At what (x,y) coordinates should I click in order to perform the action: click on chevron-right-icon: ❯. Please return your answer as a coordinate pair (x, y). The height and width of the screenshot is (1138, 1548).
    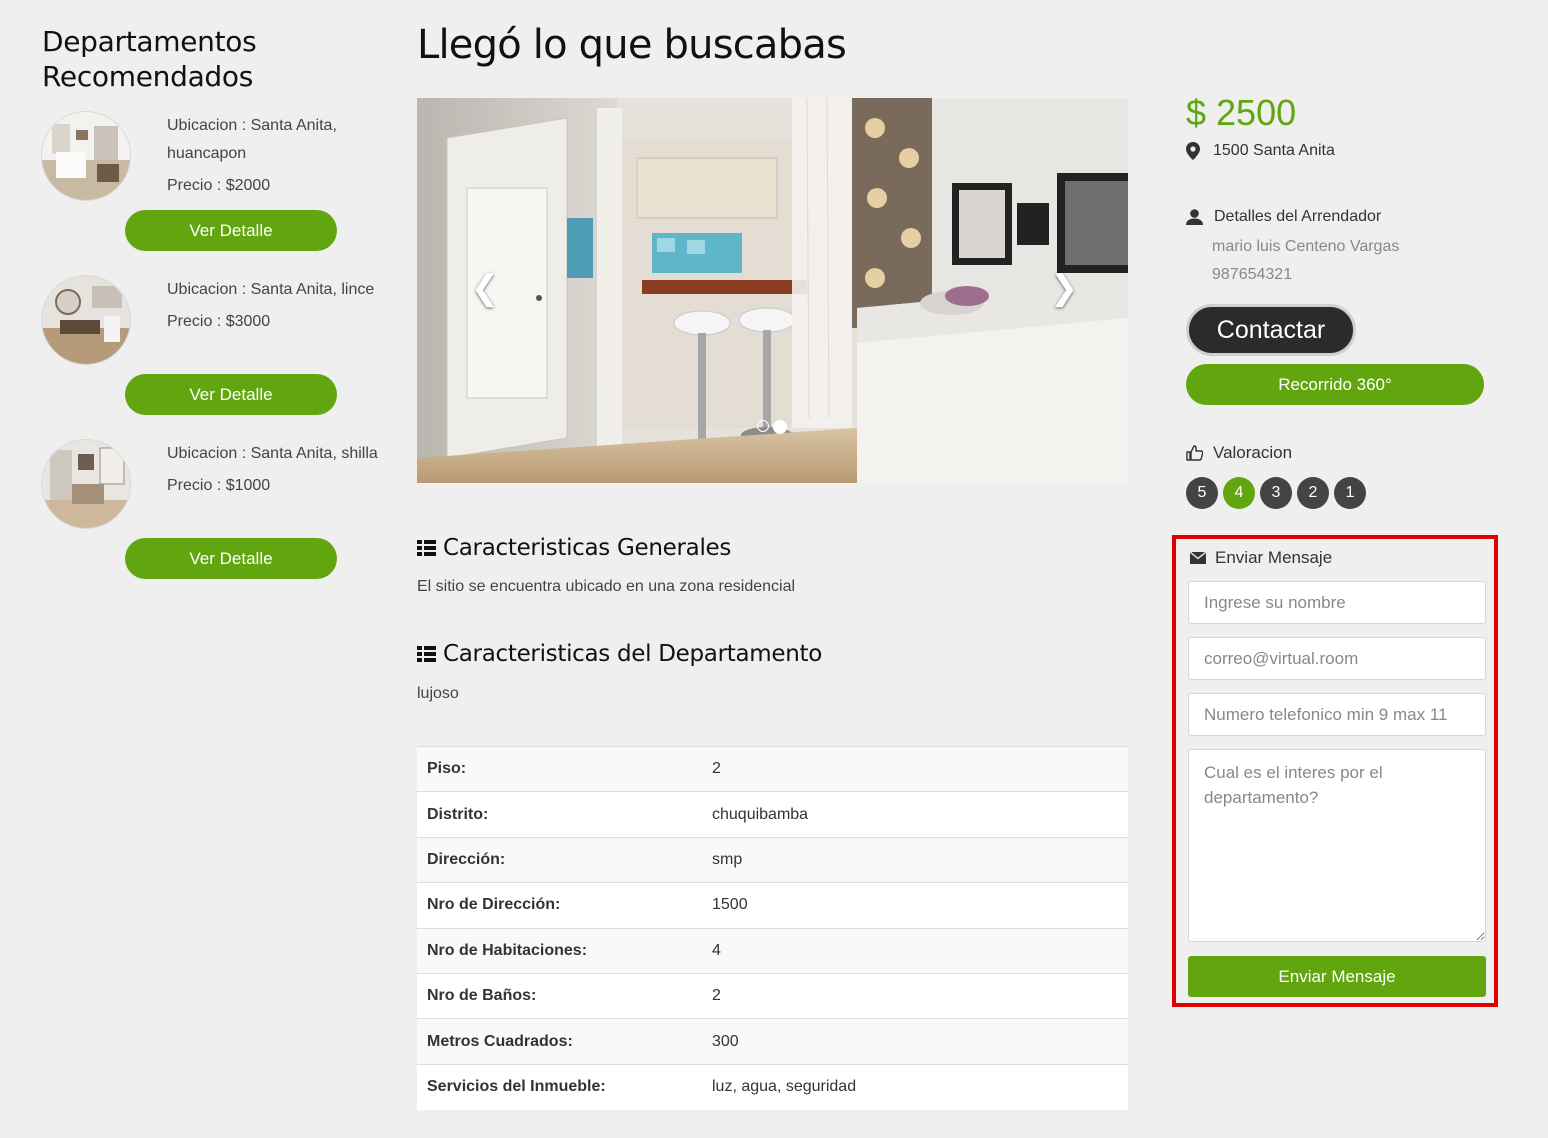
    Looking at the image, I should click on (1064, 288).